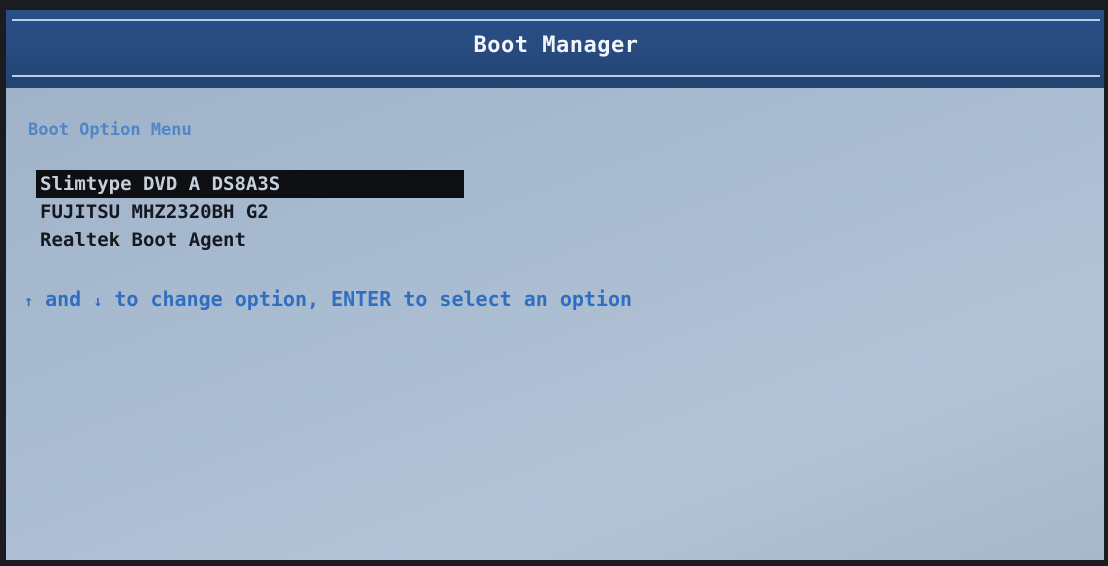 The image size is (1108, 566). Describe the element at coordinates (110, 130) in the screenshot. I see `section-title: Boot Option Menu` at that location.